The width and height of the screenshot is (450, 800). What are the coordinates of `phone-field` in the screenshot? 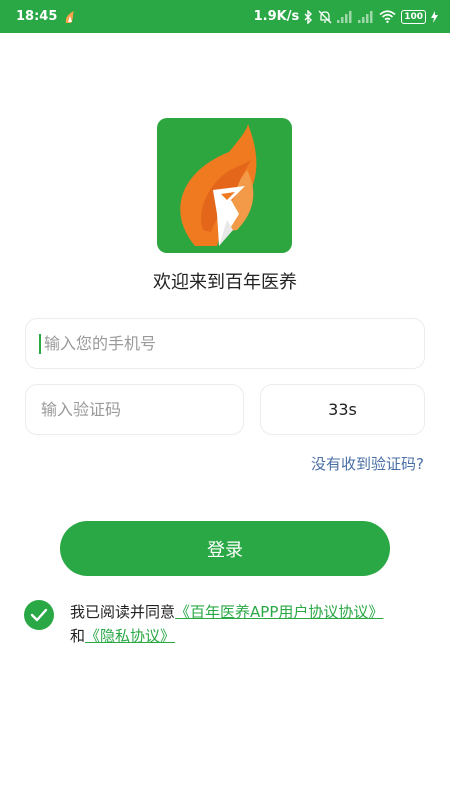 It's located at (225, 343).